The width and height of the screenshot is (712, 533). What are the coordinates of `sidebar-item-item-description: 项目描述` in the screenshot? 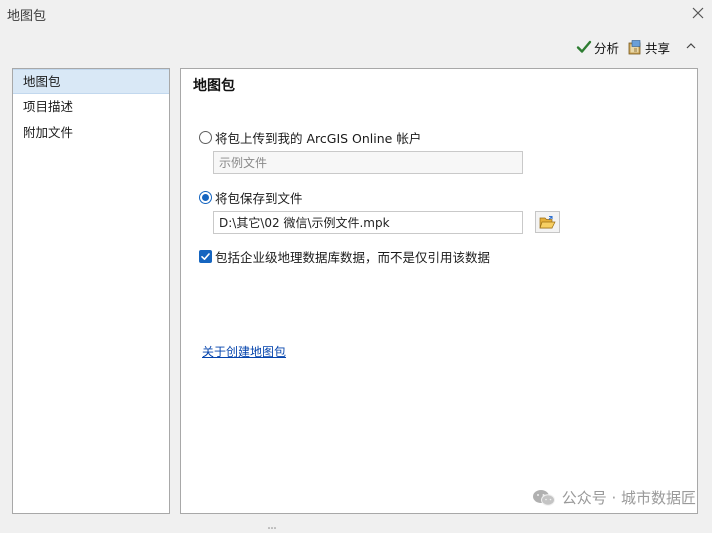 It's located at (91, 107).